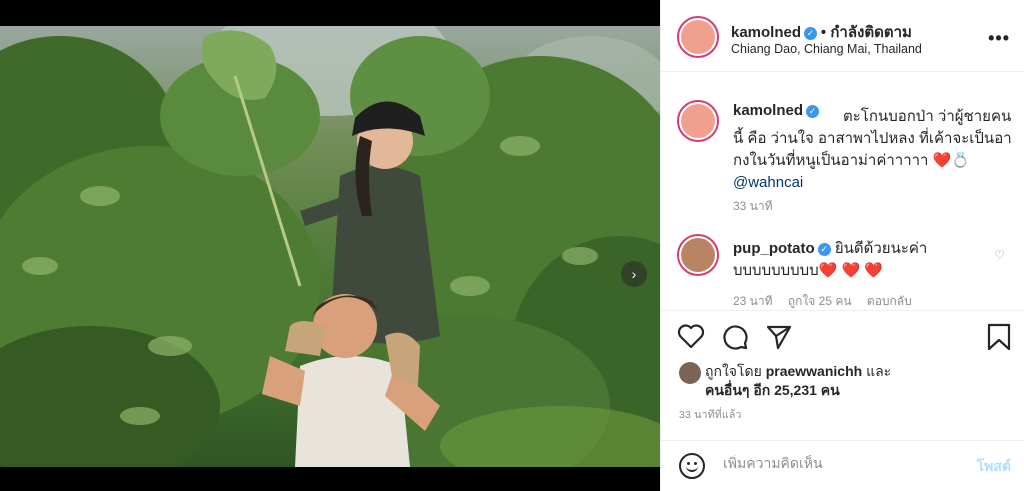  What do you see at coordinates (710, 414) in the screenshot?
I see `post-time-ago: 33 นาทีที่แล้ว` at bounding box center [710, 414].